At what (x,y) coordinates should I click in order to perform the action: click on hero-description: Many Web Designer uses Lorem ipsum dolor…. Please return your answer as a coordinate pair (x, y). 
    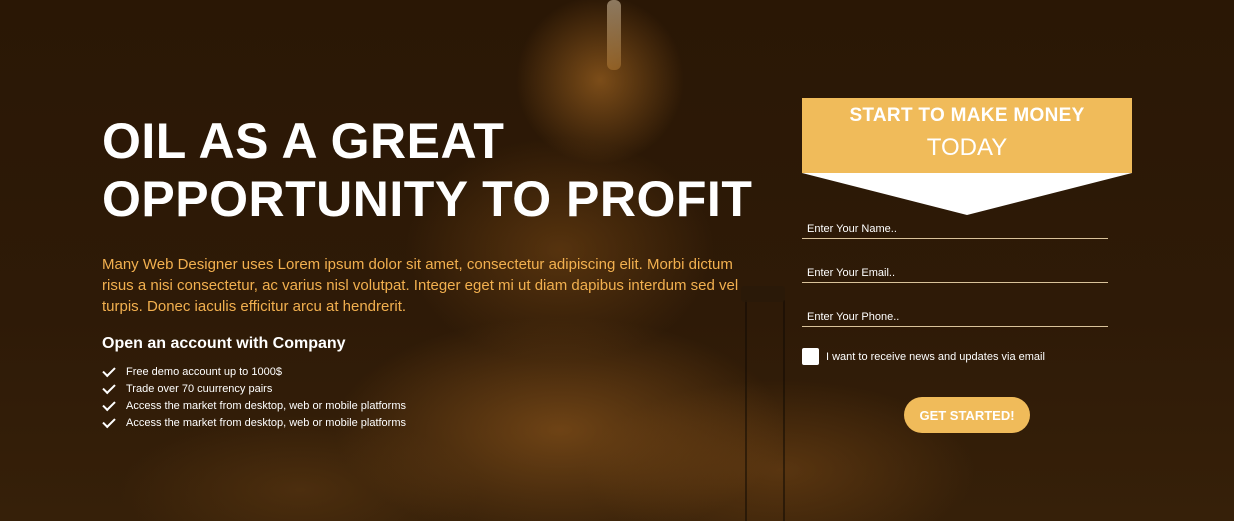
    Looking at the image, I should click on (420, 285).